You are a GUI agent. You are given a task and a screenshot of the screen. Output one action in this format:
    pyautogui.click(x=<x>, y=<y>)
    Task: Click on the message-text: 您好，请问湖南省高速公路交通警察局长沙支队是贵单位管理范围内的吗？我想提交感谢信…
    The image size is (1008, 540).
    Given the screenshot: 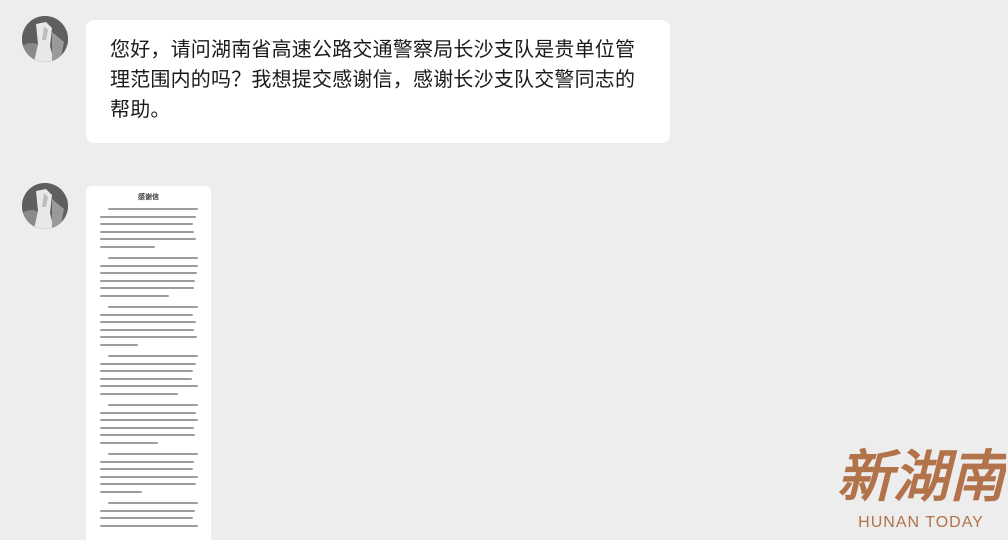 What is the action you would take?
    pyautogui.click(x=373, y=79)
    